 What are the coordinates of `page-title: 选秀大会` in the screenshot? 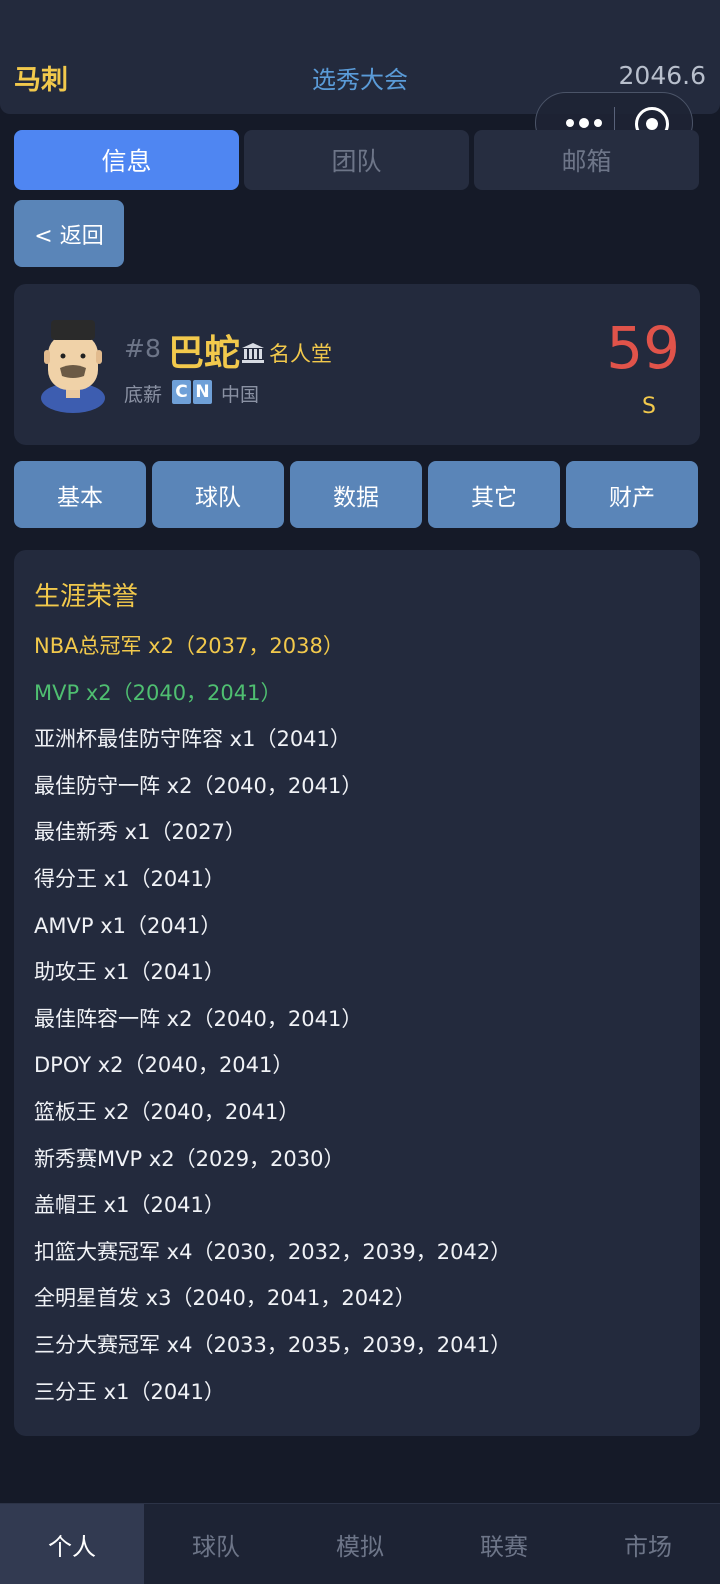 It's located at (360, 80).